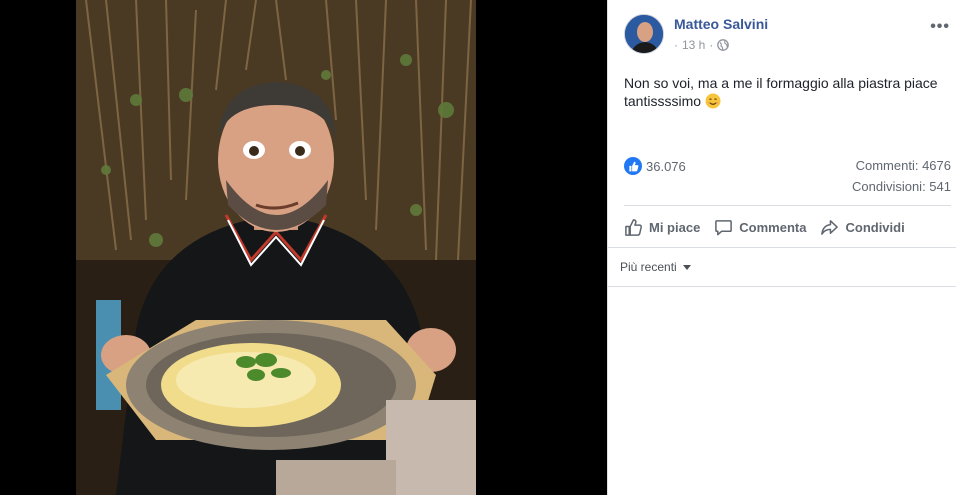 This screenshot has width=956, height=495. I want to click on comment-bubble-icon, so click(723, 227).